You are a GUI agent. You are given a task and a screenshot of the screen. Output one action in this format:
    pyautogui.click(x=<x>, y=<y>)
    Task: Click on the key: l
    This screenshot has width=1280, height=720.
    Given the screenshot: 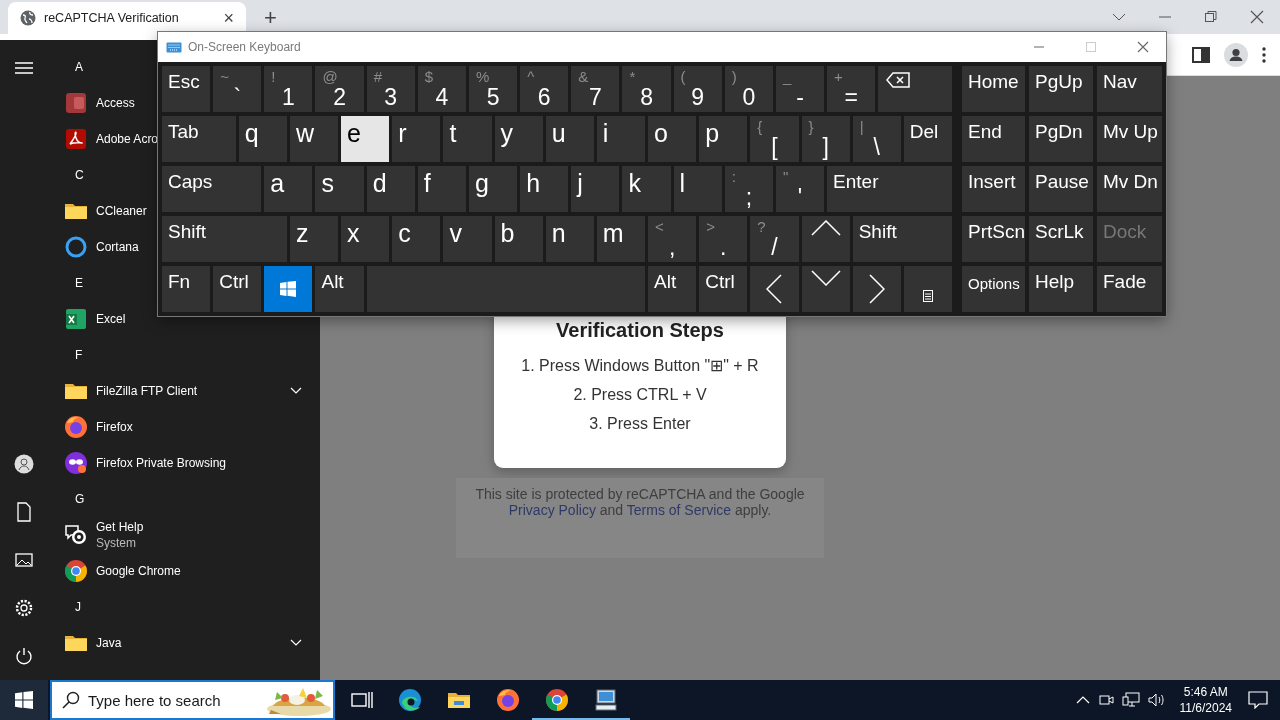 What is the action you would take?
    pyautogui.click(x=697, y=189)
    